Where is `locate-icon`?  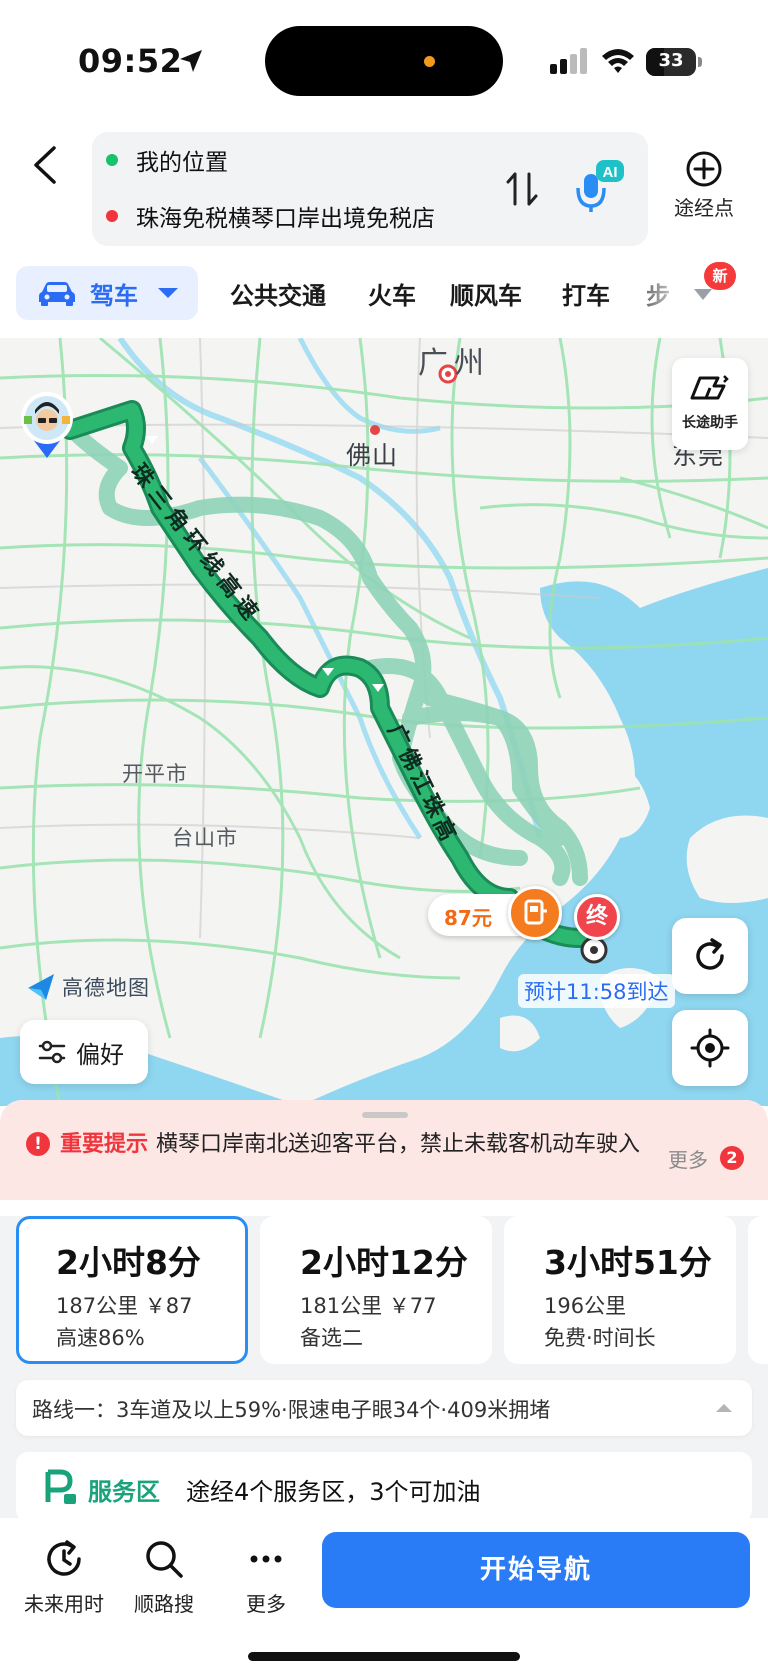 locate-icon is located at coordinates (710, 1048).